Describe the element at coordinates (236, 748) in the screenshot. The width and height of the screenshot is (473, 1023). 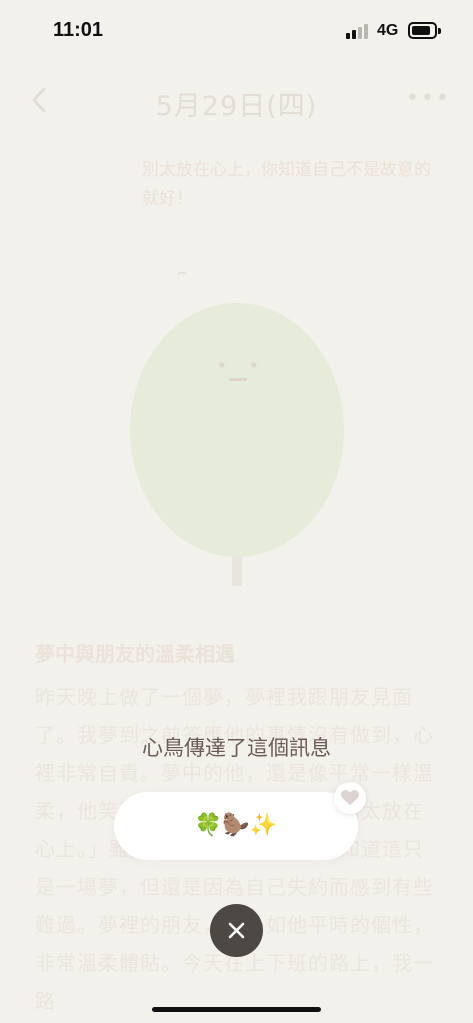
I see `modal-caption: 心鳥傳達了這個訊息` at that location.